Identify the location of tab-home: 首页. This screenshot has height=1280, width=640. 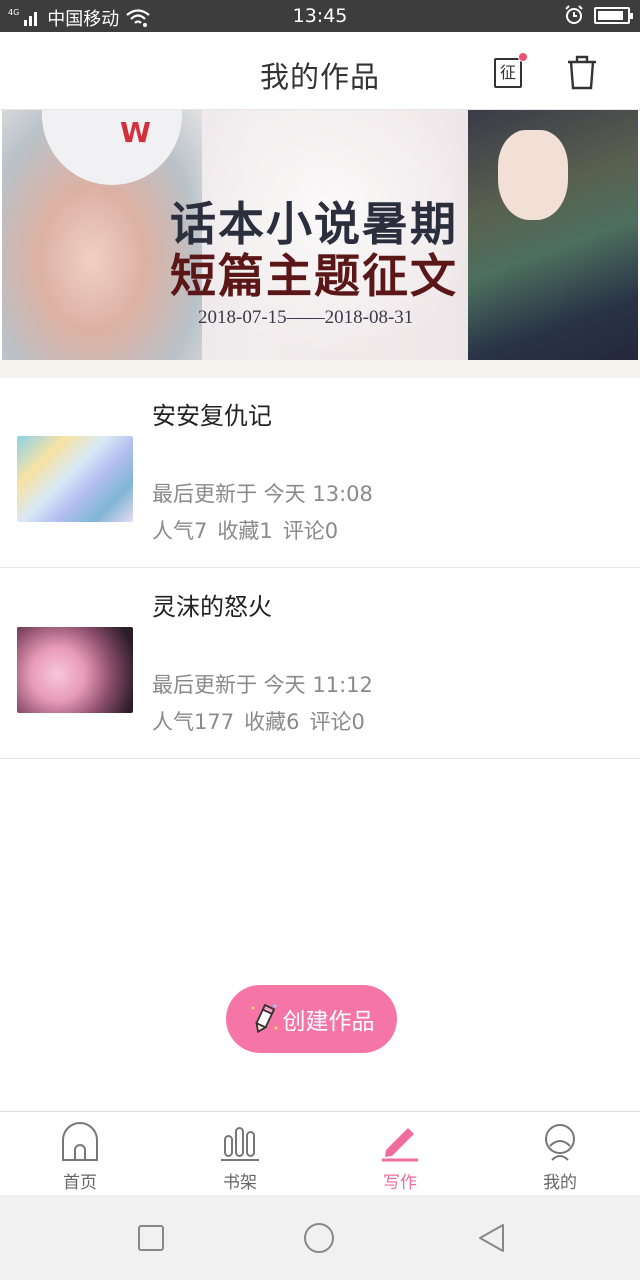
(80, 1153).